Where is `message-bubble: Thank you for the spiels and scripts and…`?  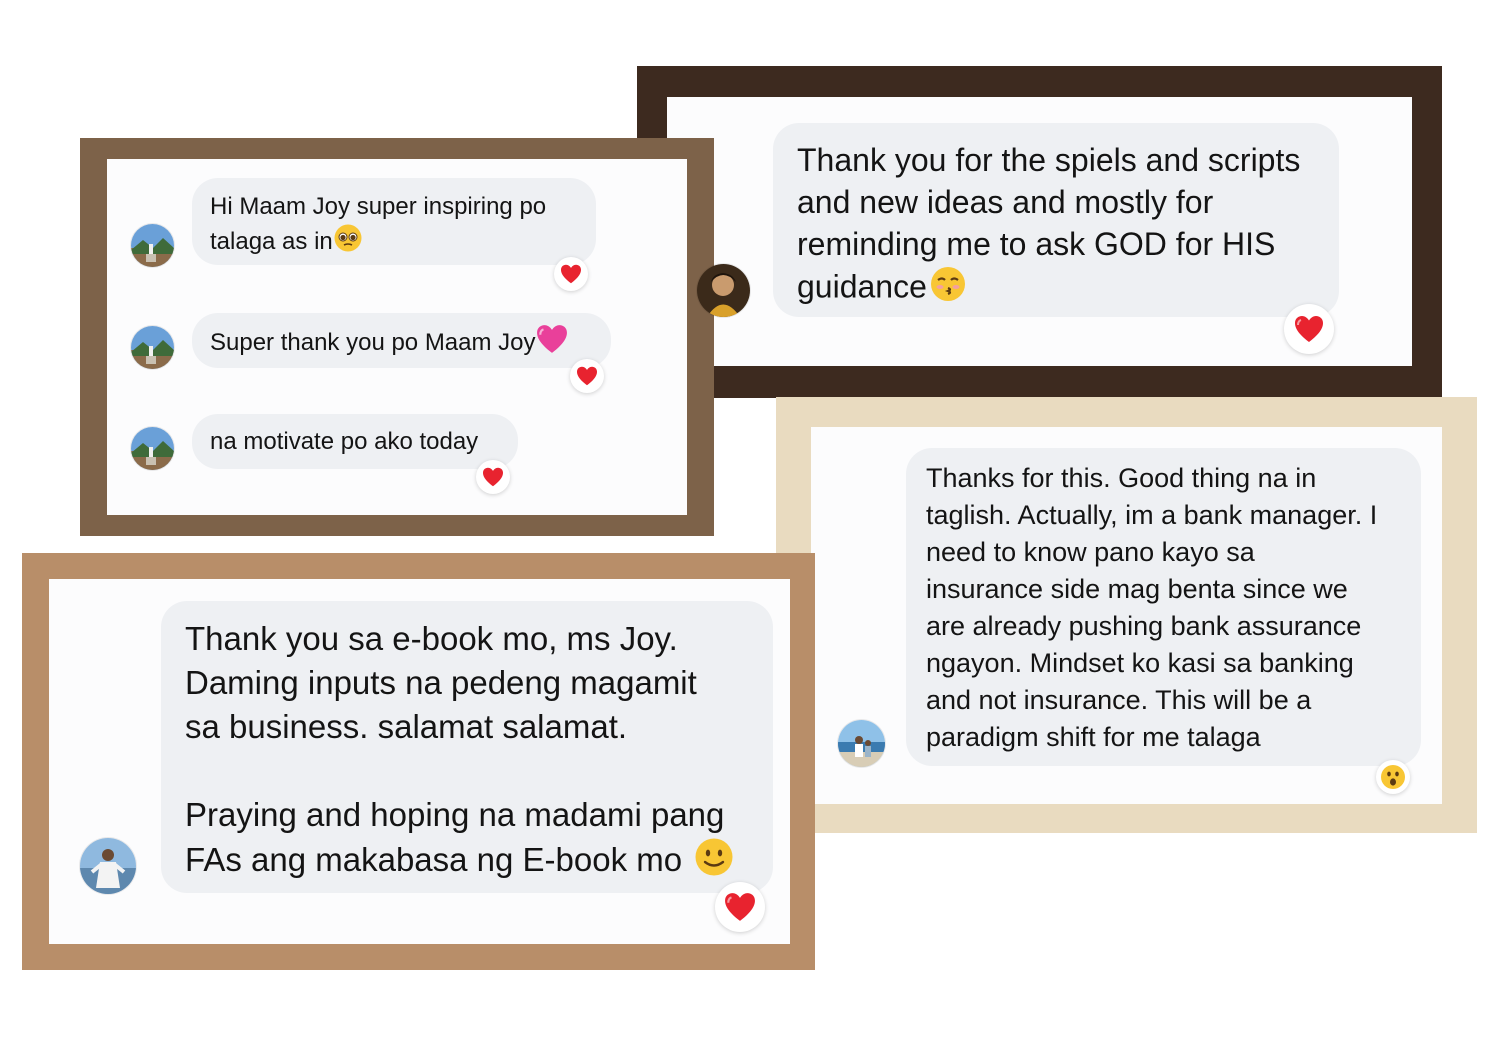 message-bubble: Thank you for the spiels and scripts and… is located at coordinates (1056, 220).